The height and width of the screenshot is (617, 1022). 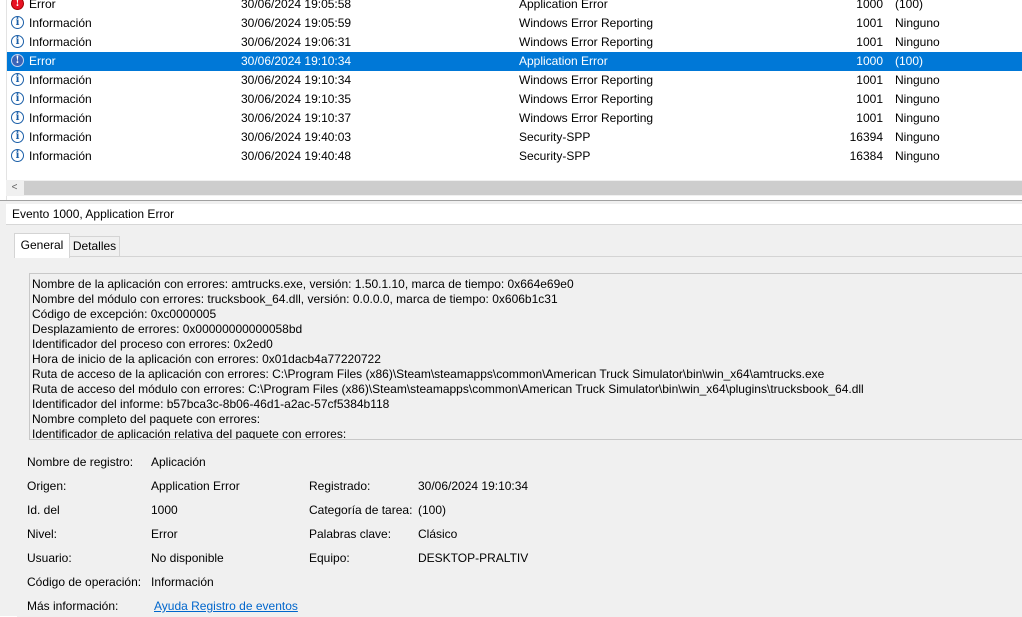 What do you see at coordinates (296, 99) in the screenshot?
I see `event-date: 30/06/2024 19:10:35` at bounding box center [296, 99].